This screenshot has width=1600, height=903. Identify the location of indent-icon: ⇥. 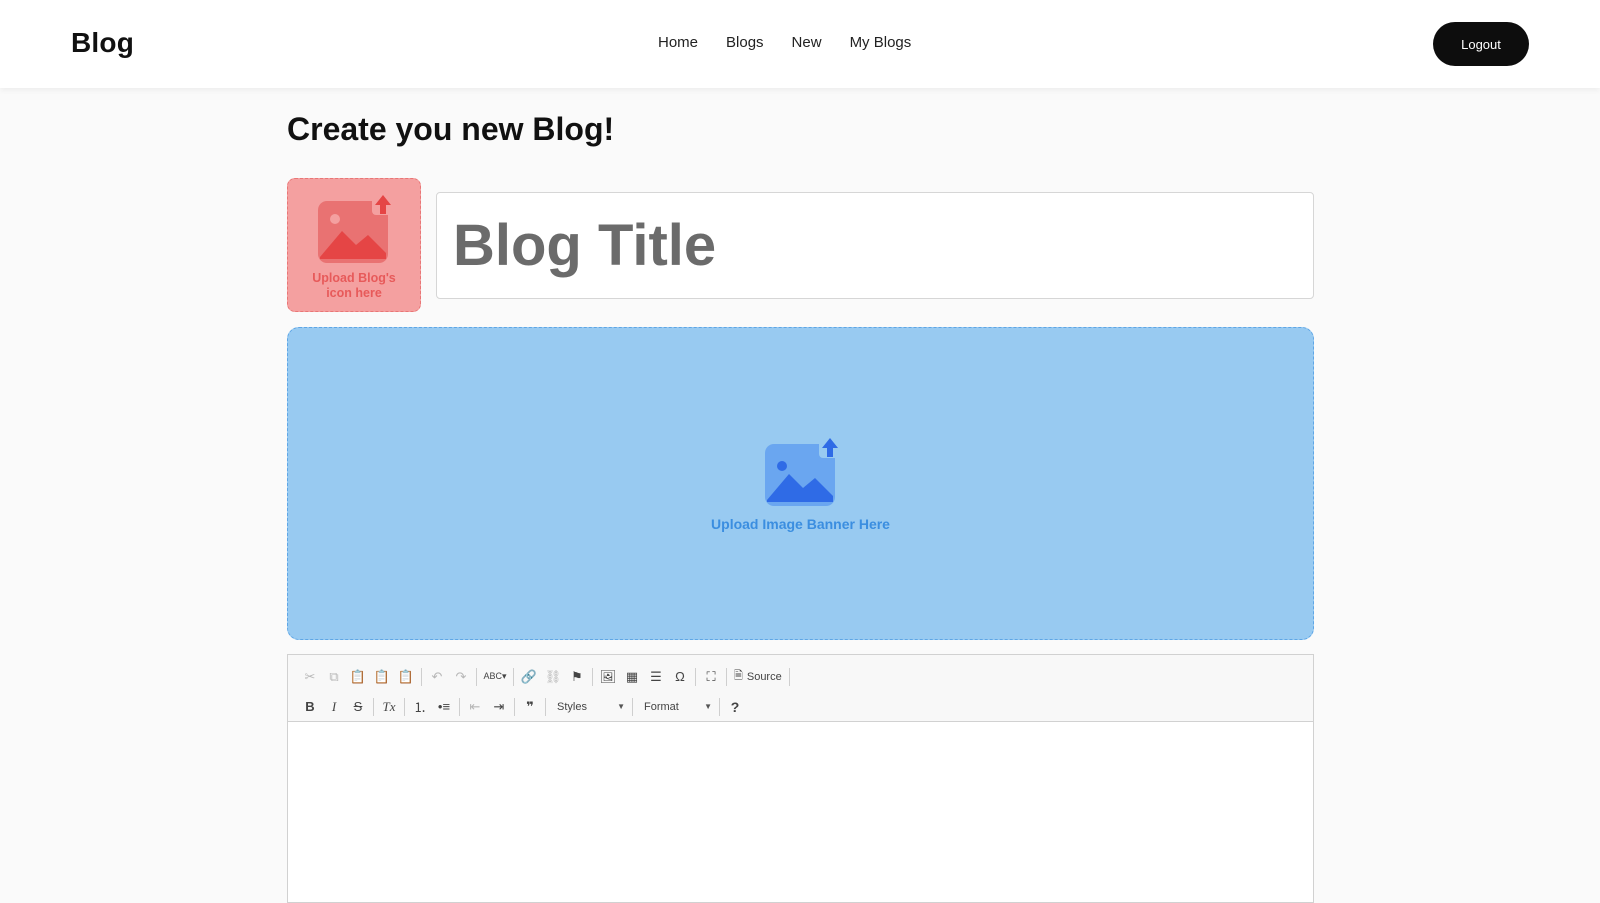
(499, 707).